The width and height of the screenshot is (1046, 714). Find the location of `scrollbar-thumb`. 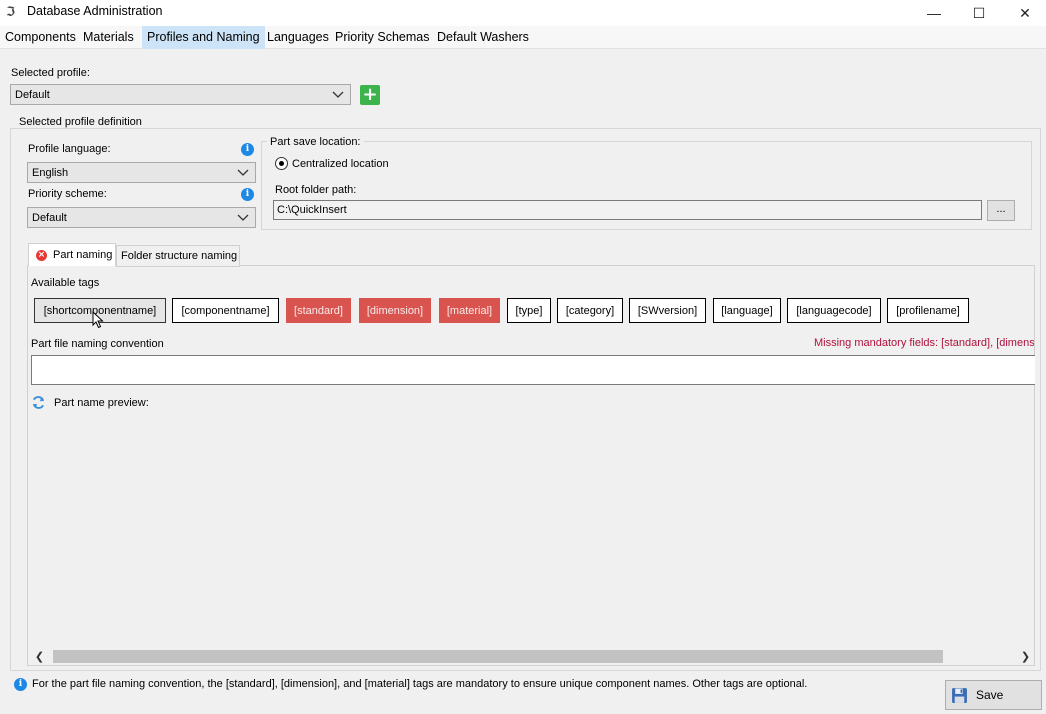

scrollbar-thumb is located at coordinates (498, 656).